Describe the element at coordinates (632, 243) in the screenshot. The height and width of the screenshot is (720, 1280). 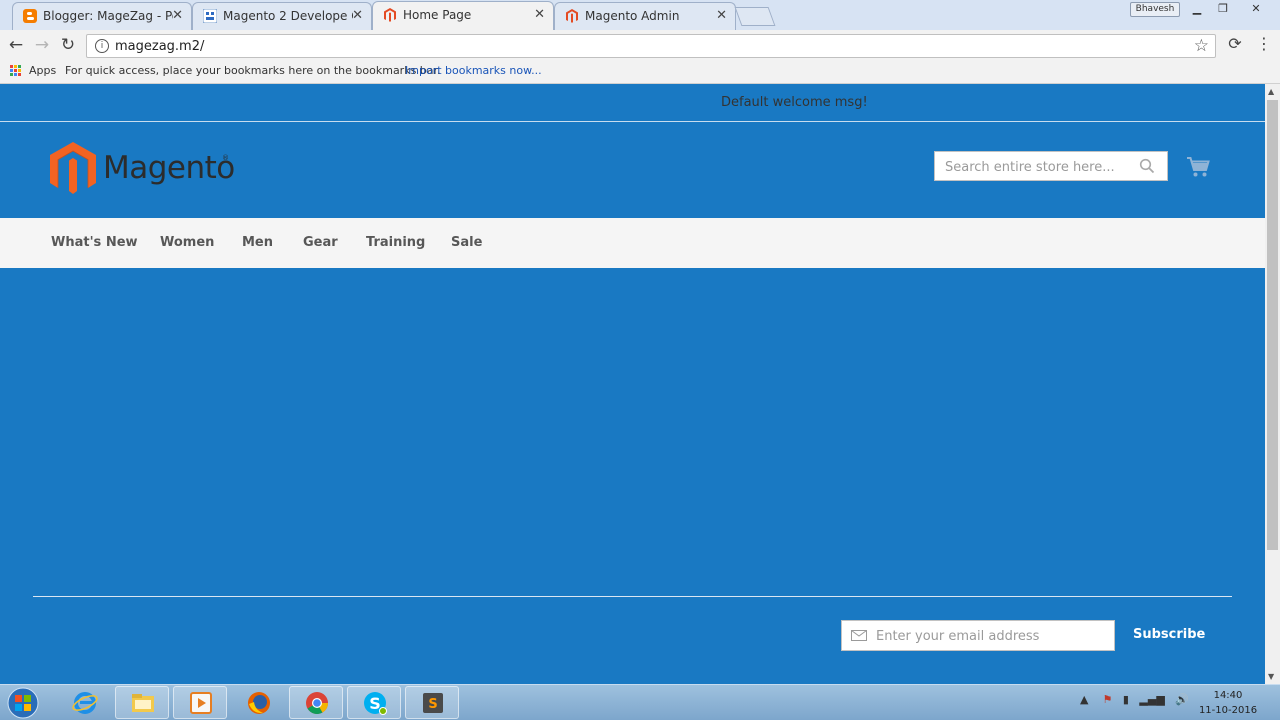
I see `category-nav: What's New Women Men Gear Training Sale` at that location.